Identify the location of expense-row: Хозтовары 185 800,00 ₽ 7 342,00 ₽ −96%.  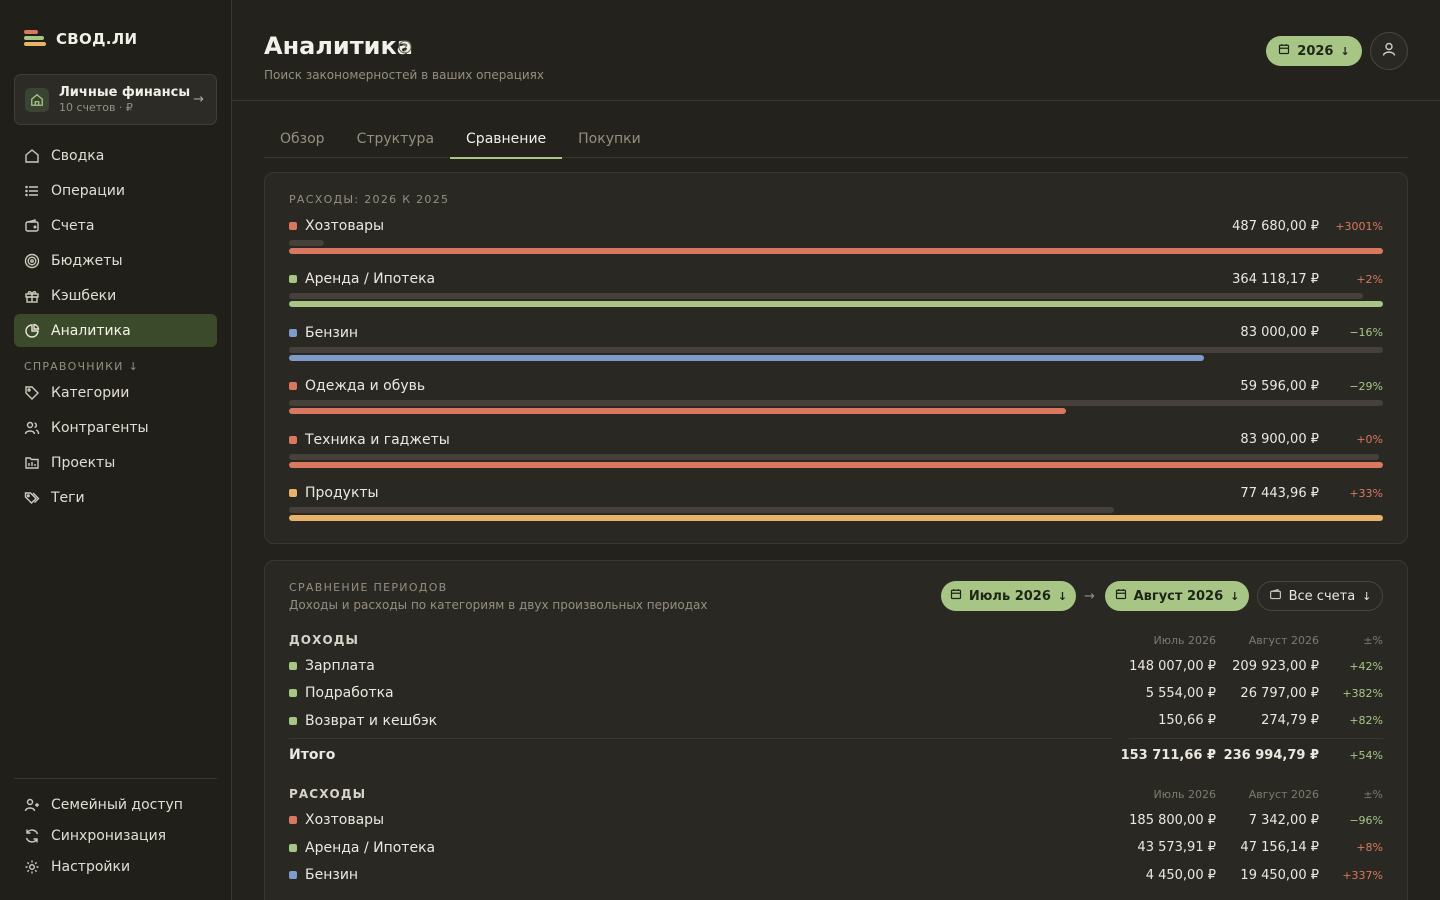
(836, 820).